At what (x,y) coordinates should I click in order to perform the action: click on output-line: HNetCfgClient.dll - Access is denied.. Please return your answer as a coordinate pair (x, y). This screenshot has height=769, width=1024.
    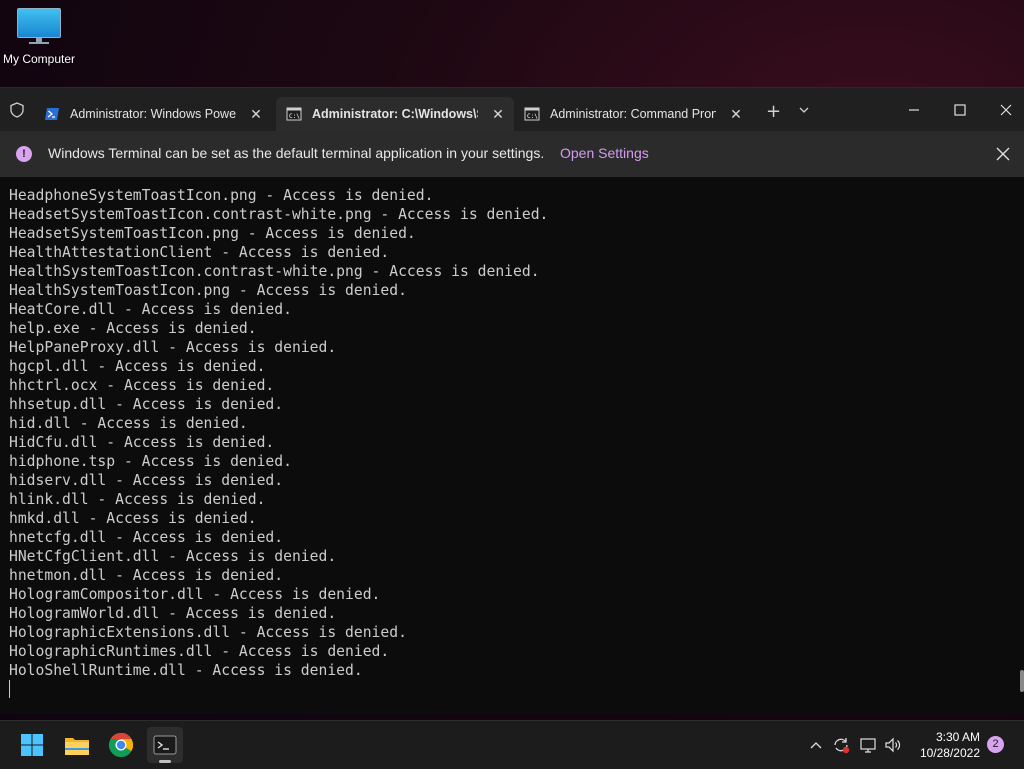
    Looking at the image, I should click on (173, 556).